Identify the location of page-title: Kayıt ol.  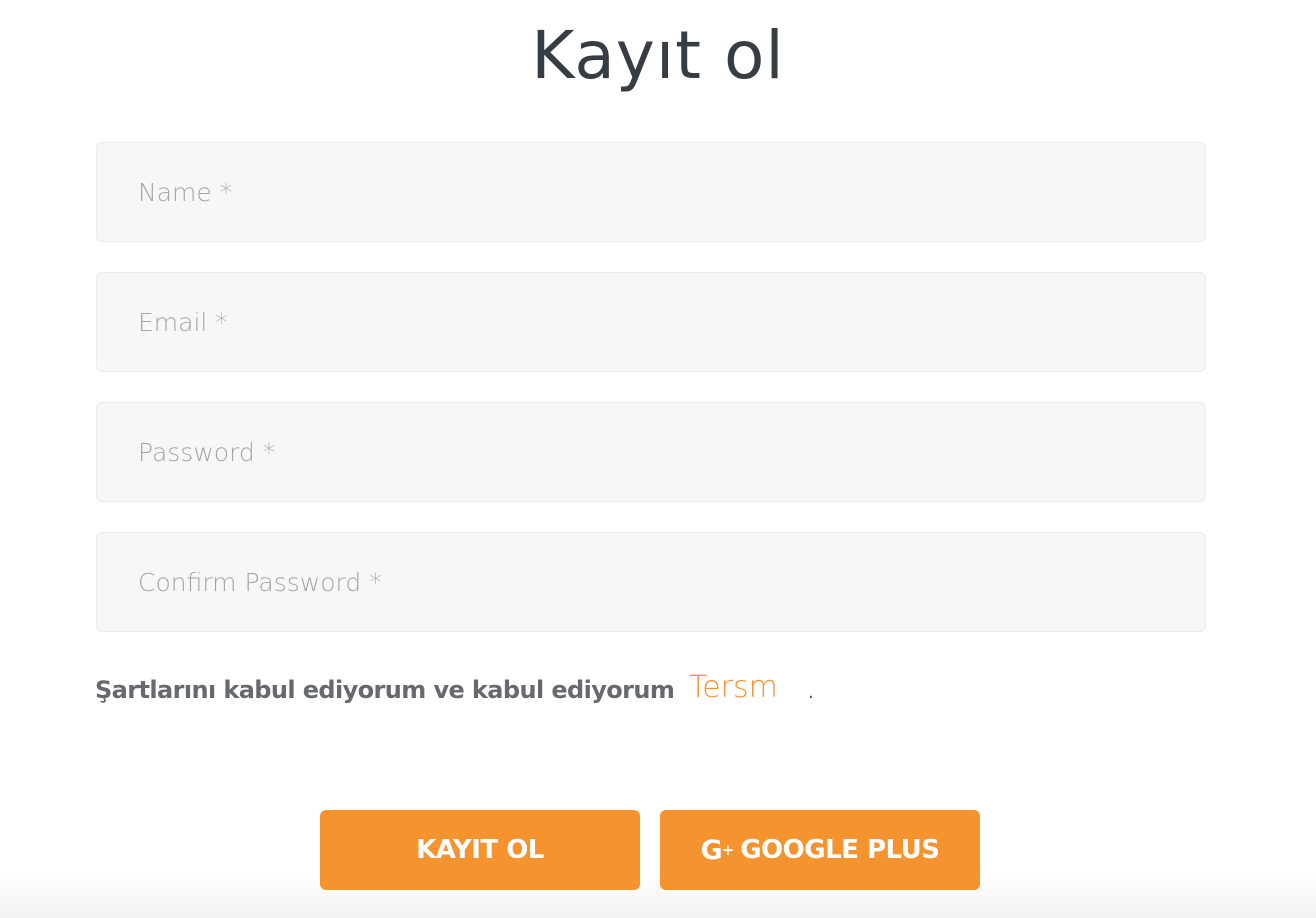
(658, 55).